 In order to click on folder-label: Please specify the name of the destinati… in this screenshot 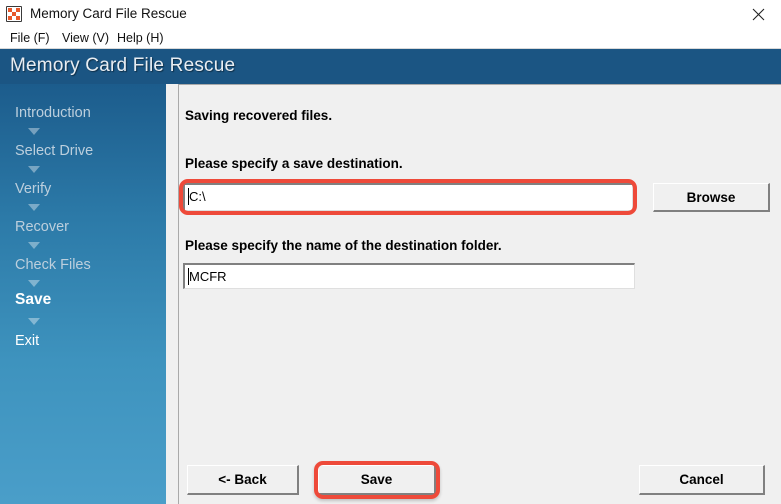, I will do `click(343, 245)`.